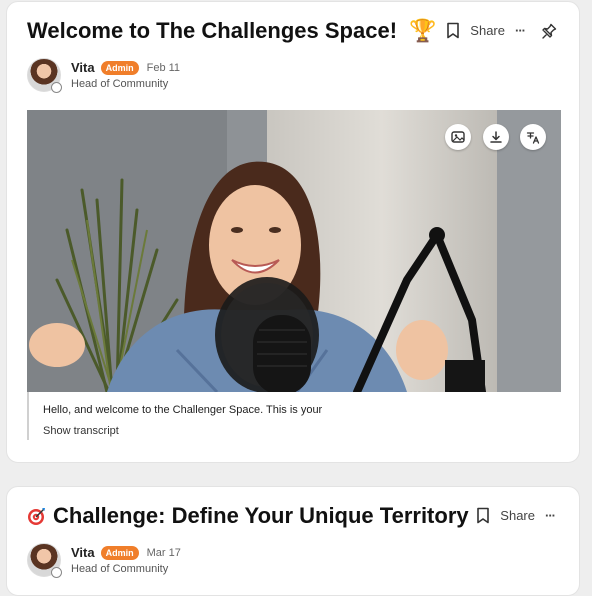  I want to click on post-title: Challenge: Define Your Unique Territory, so click(248, 516).